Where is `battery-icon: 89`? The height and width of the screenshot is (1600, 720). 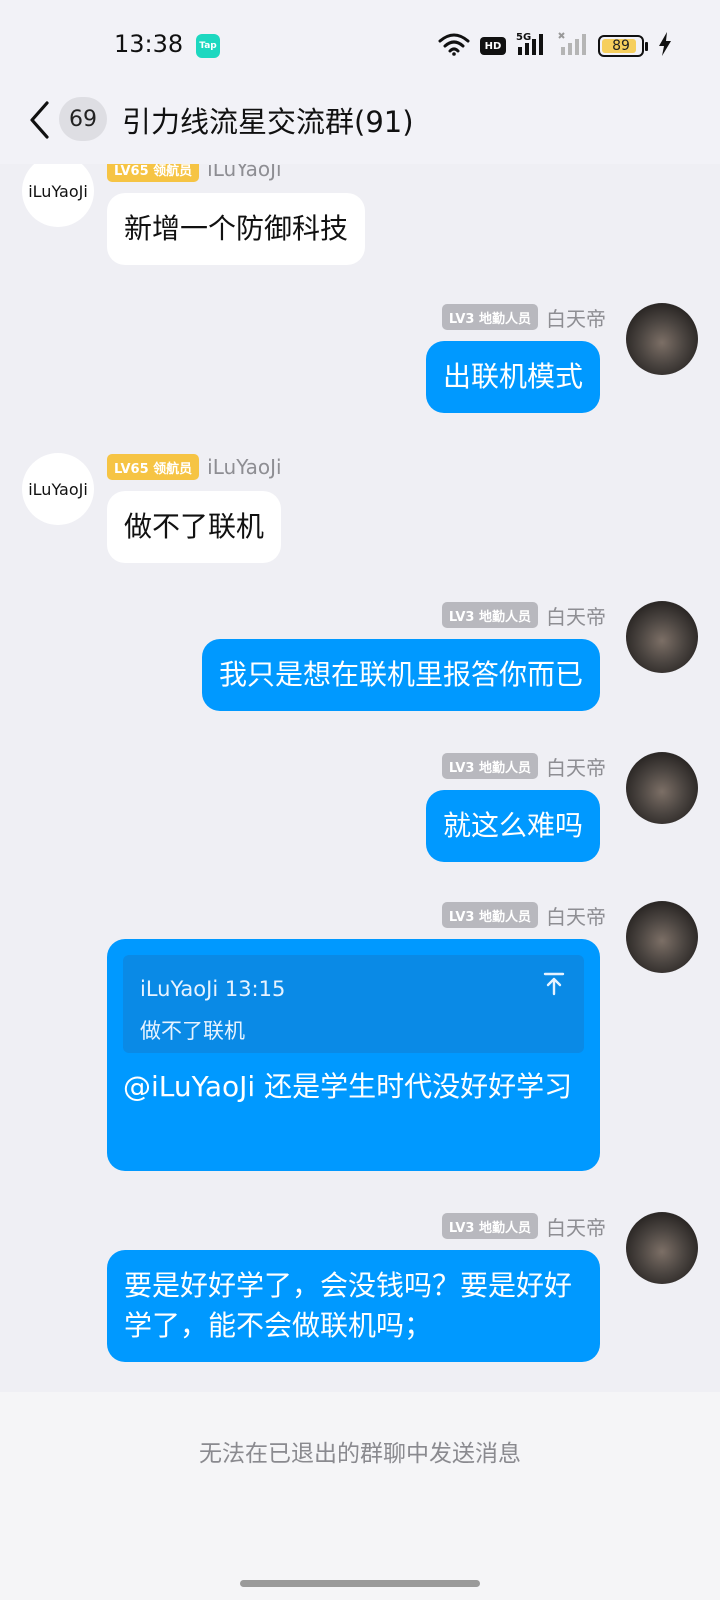
battery-icon: 89 is located at coordinates (621, 46).